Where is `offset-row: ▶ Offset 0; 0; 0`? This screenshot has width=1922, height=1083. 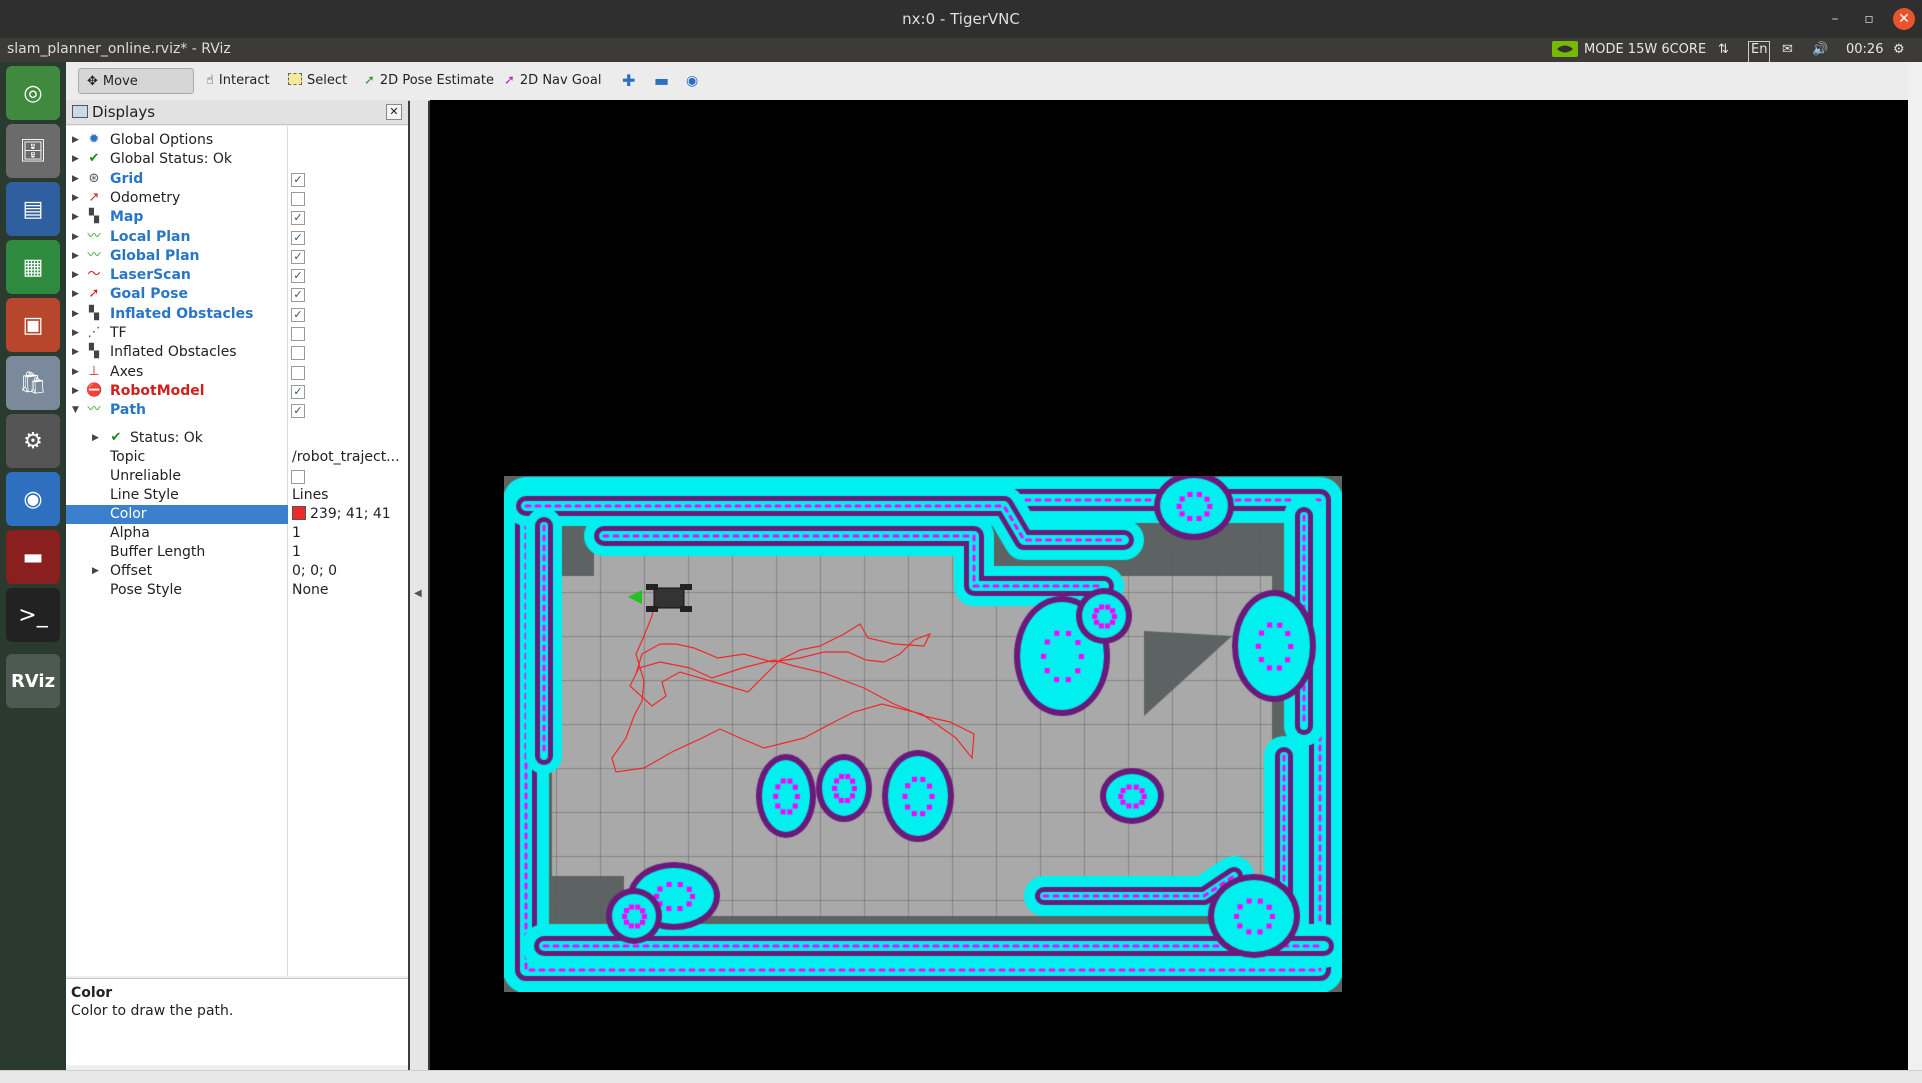 offset-row: ▶ Offset 0; 0; 0 is located at coordinates (237, 571).